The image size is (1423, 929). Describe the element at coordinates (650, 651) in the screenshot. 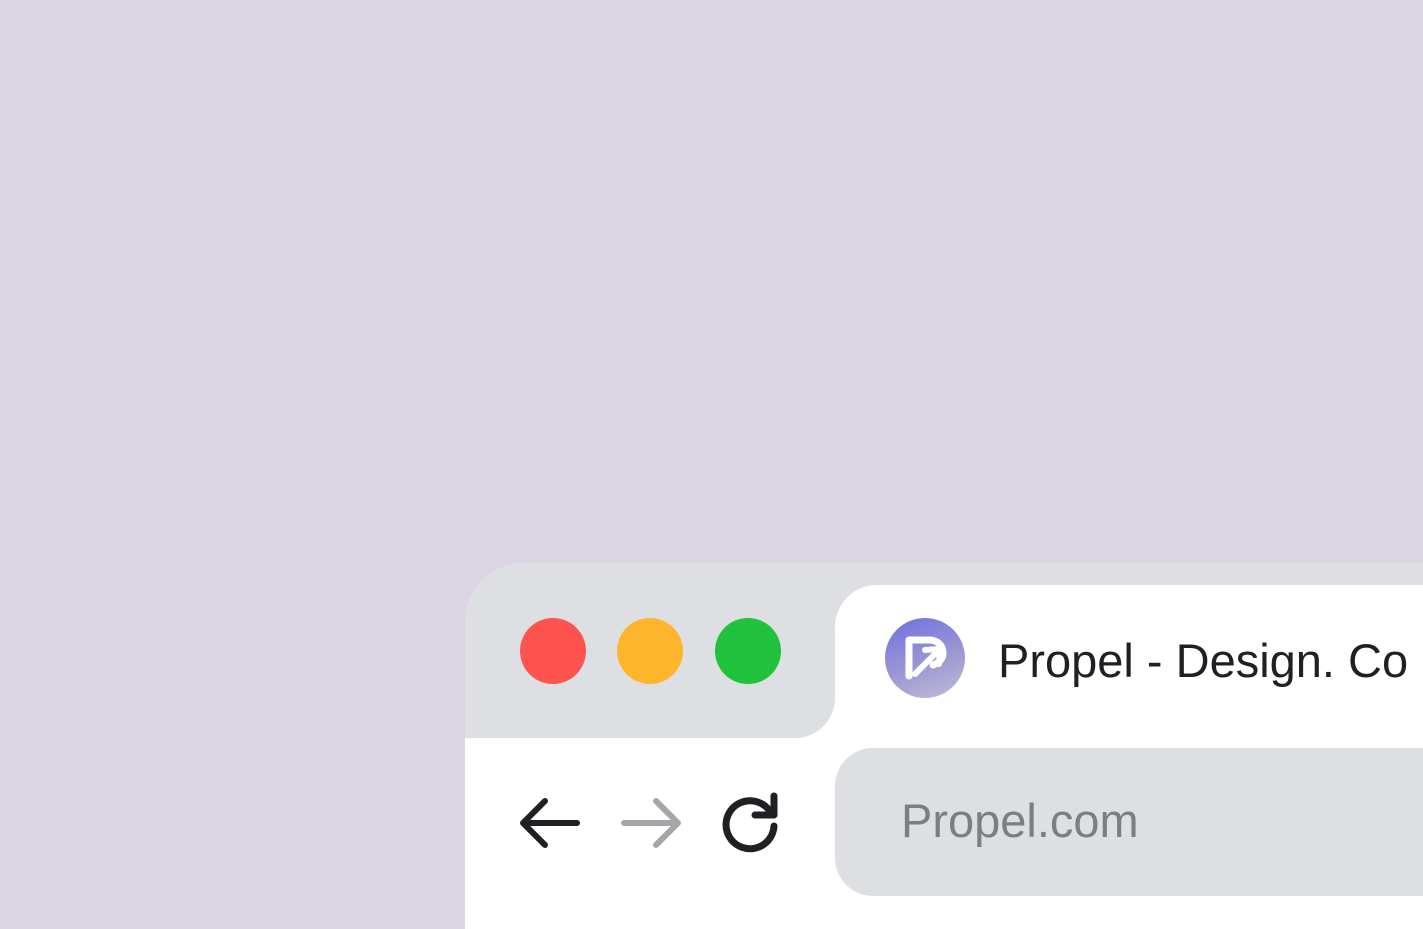

I see `minimize-window-button` at that location.